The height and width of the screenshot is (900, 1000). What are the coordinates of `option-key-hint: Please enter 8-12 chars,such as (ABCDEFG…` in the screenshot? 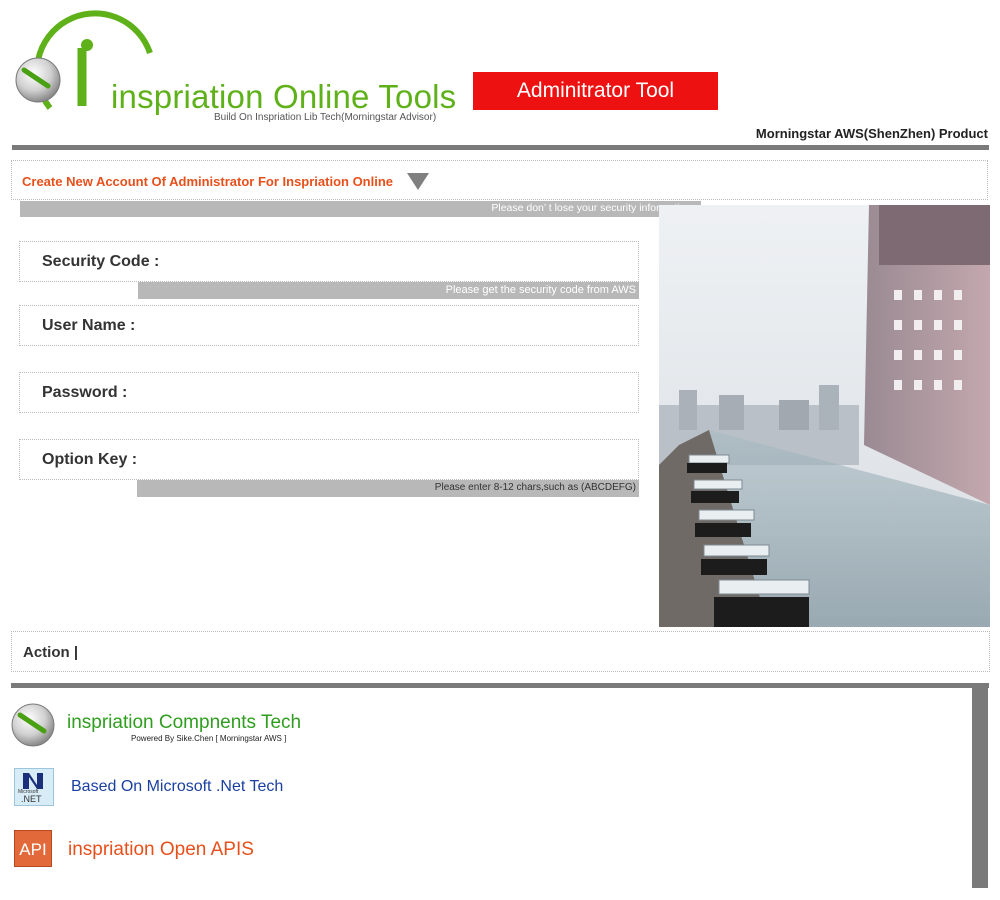 It's located at (388, 488).